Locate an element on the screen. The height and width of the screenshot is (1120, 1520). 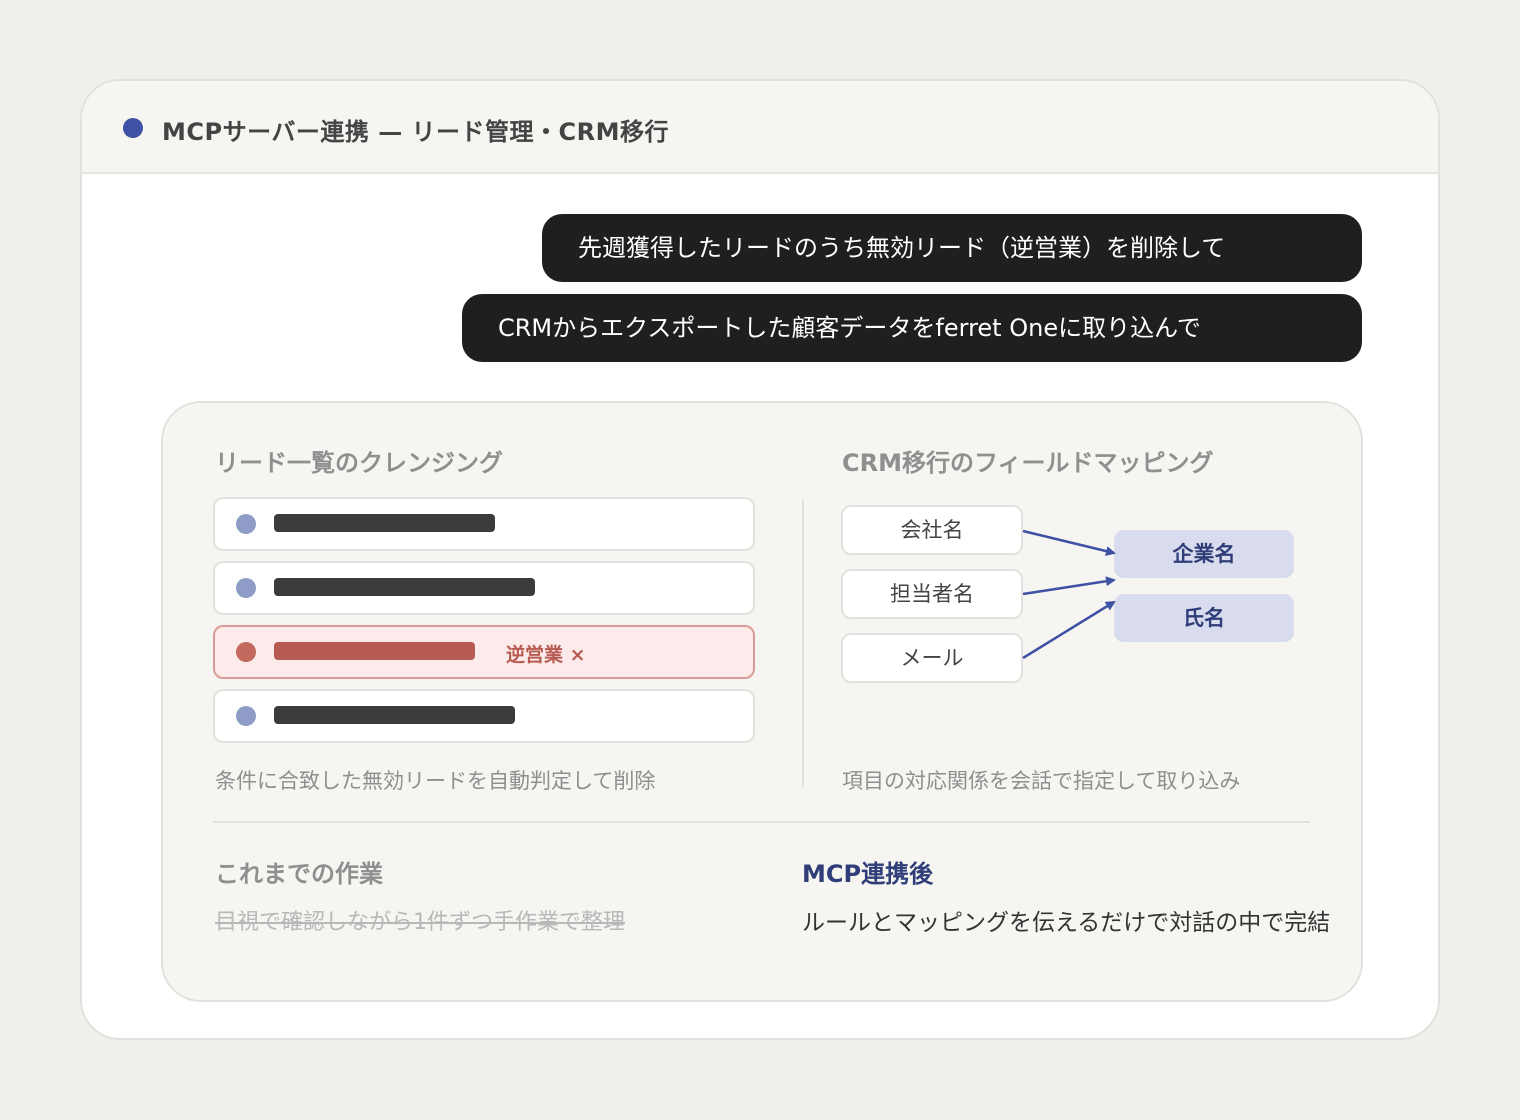
before-text: 目視で確認しながら1件ずつ手作業で整理 is located at coordinates (420, 922).